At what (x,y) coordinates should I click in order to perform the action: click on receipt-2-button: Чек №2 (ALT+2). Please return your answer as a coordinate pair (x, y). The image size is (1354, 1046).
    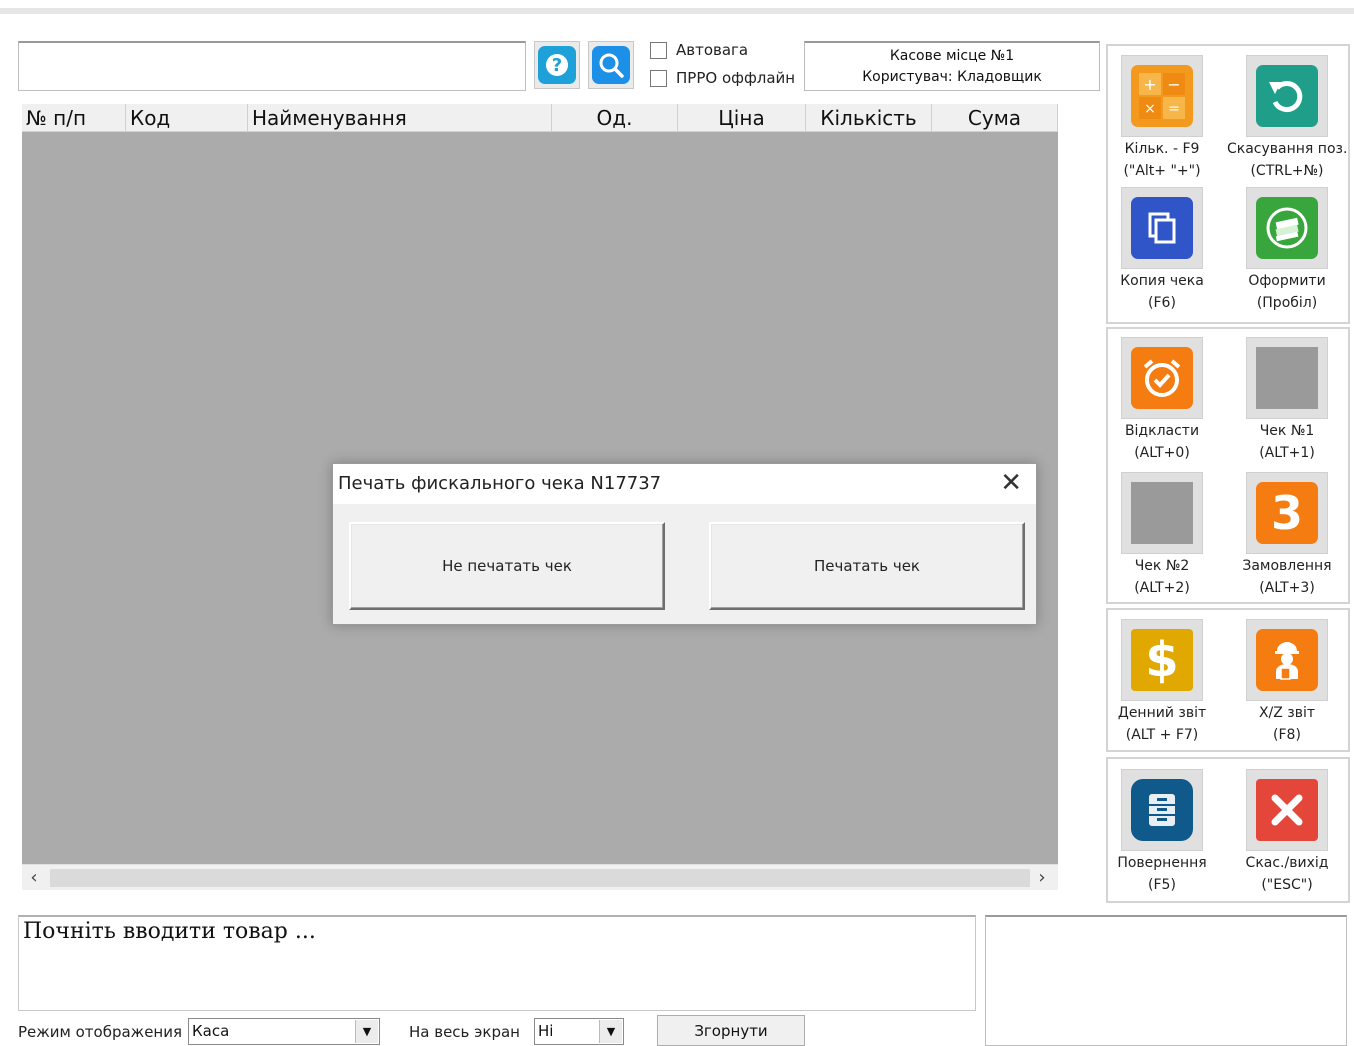
    Looking at the image, I should click on (1162, 535).